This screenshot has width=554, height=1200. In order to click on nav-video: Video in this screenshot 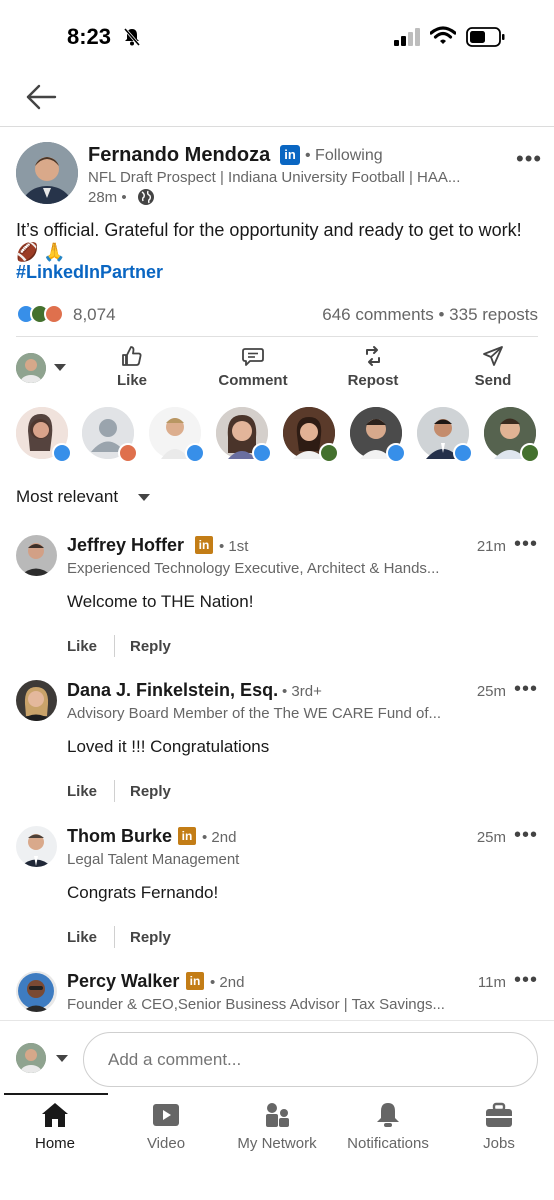, I will do `click(166, 1126)`.